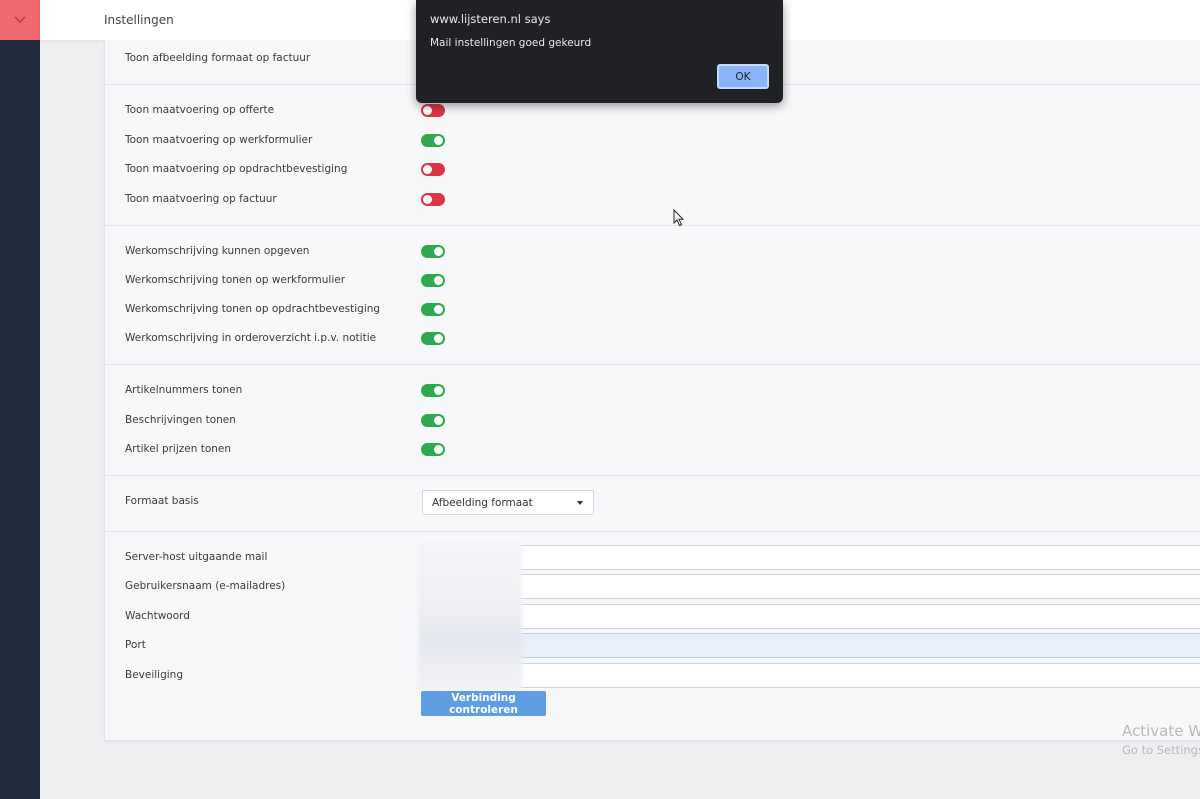 This screenshot has width=1200, height=799. What do you see at coordinates (139, 20) in the screenshot?
I see `page-title: Instellingen` at bounding box center [139, 20].